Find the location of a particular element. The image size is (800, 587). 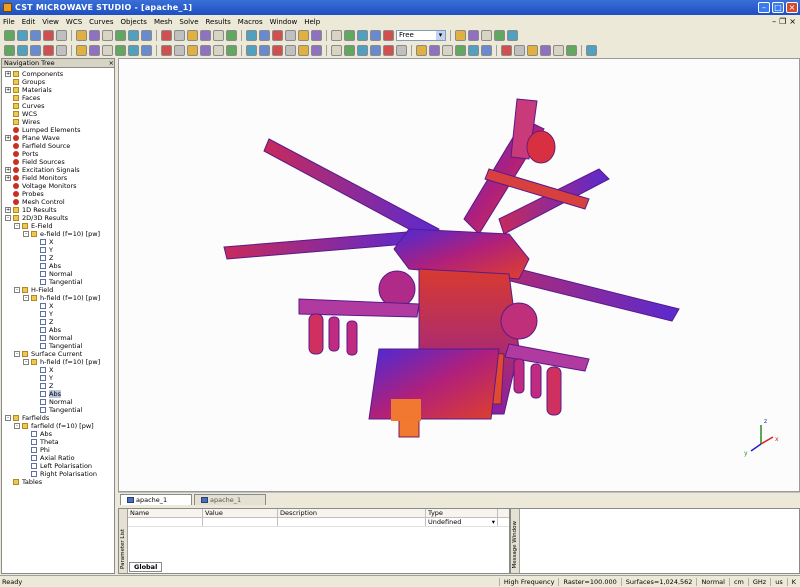

column-header-type: Type is located at coordinates (462, 513).